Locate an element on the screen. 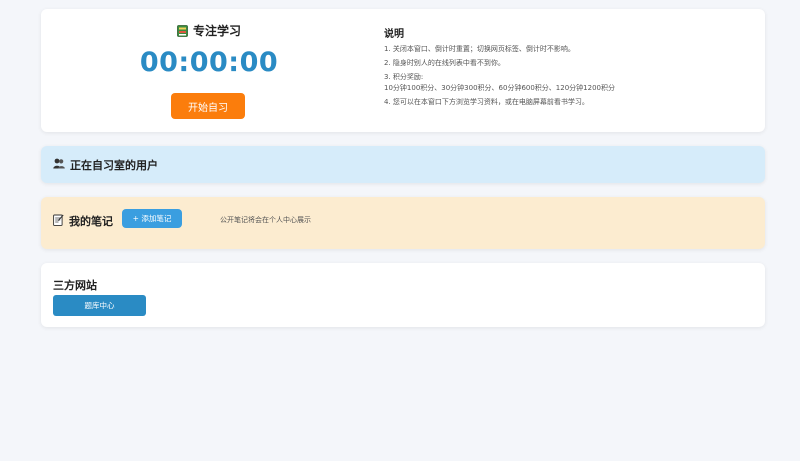 This screenshot has height=461, width=800. online-users-card: 正在自习室的用户 is located at coordinates (403, 164).